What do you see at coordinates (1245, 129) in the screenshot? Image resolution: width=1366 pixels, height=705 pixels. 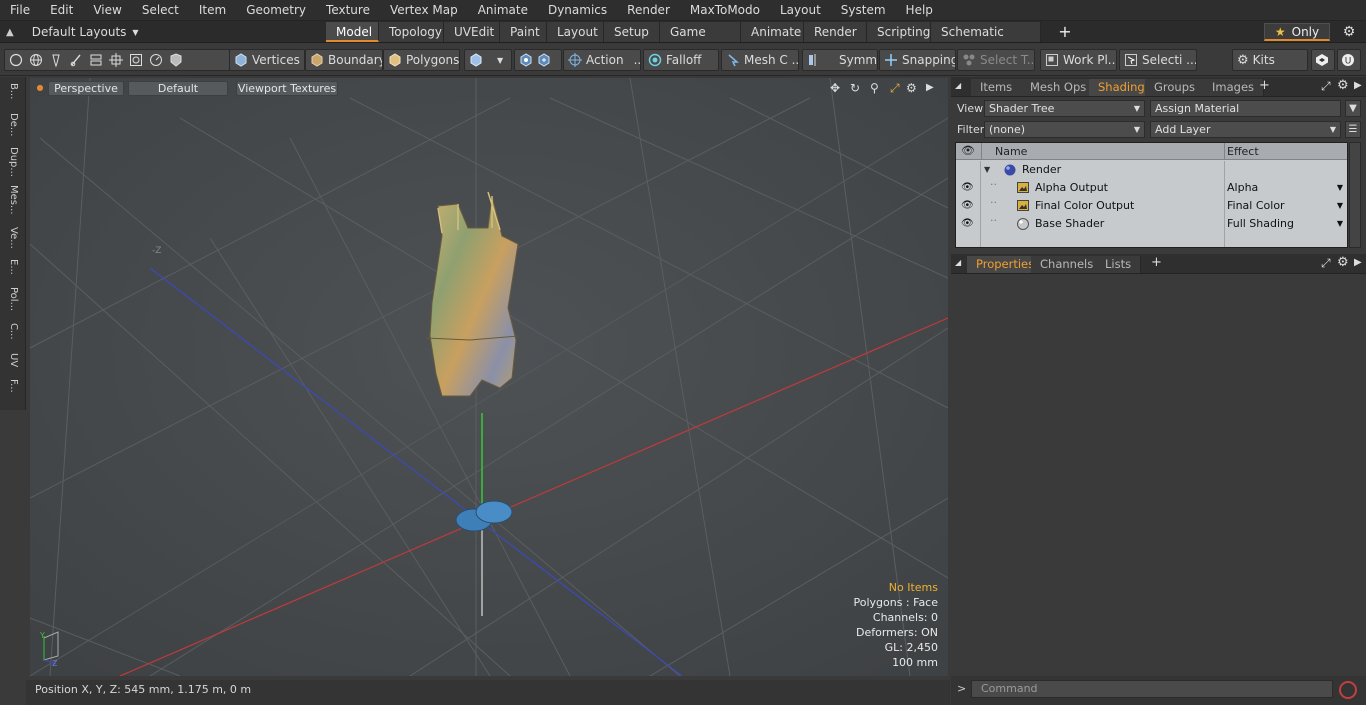 I see `add-layer-dropdown: Add Layer ▼` at bounding box center [1245, 129].